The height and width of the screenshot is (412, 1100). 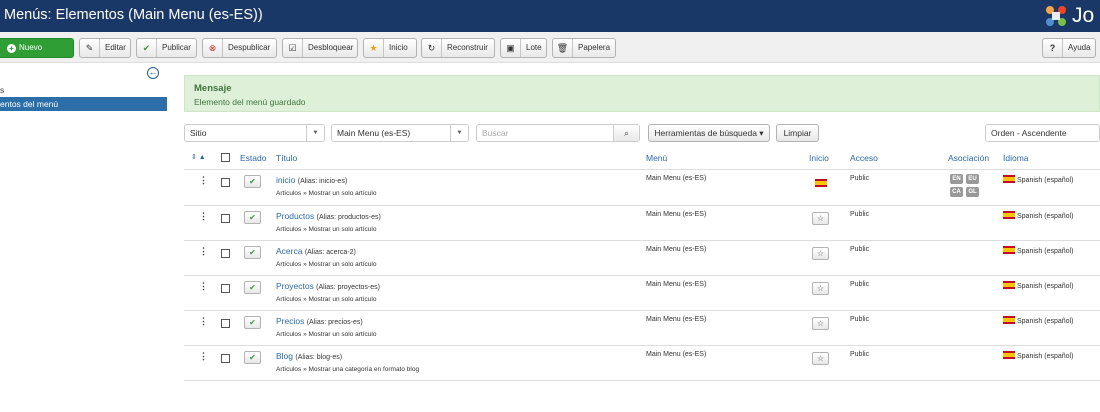 What do you see at coordinates (558, 133) in the screenshot?
I see `search-input: Buscar ⌕` at bounding box center [558, 133].